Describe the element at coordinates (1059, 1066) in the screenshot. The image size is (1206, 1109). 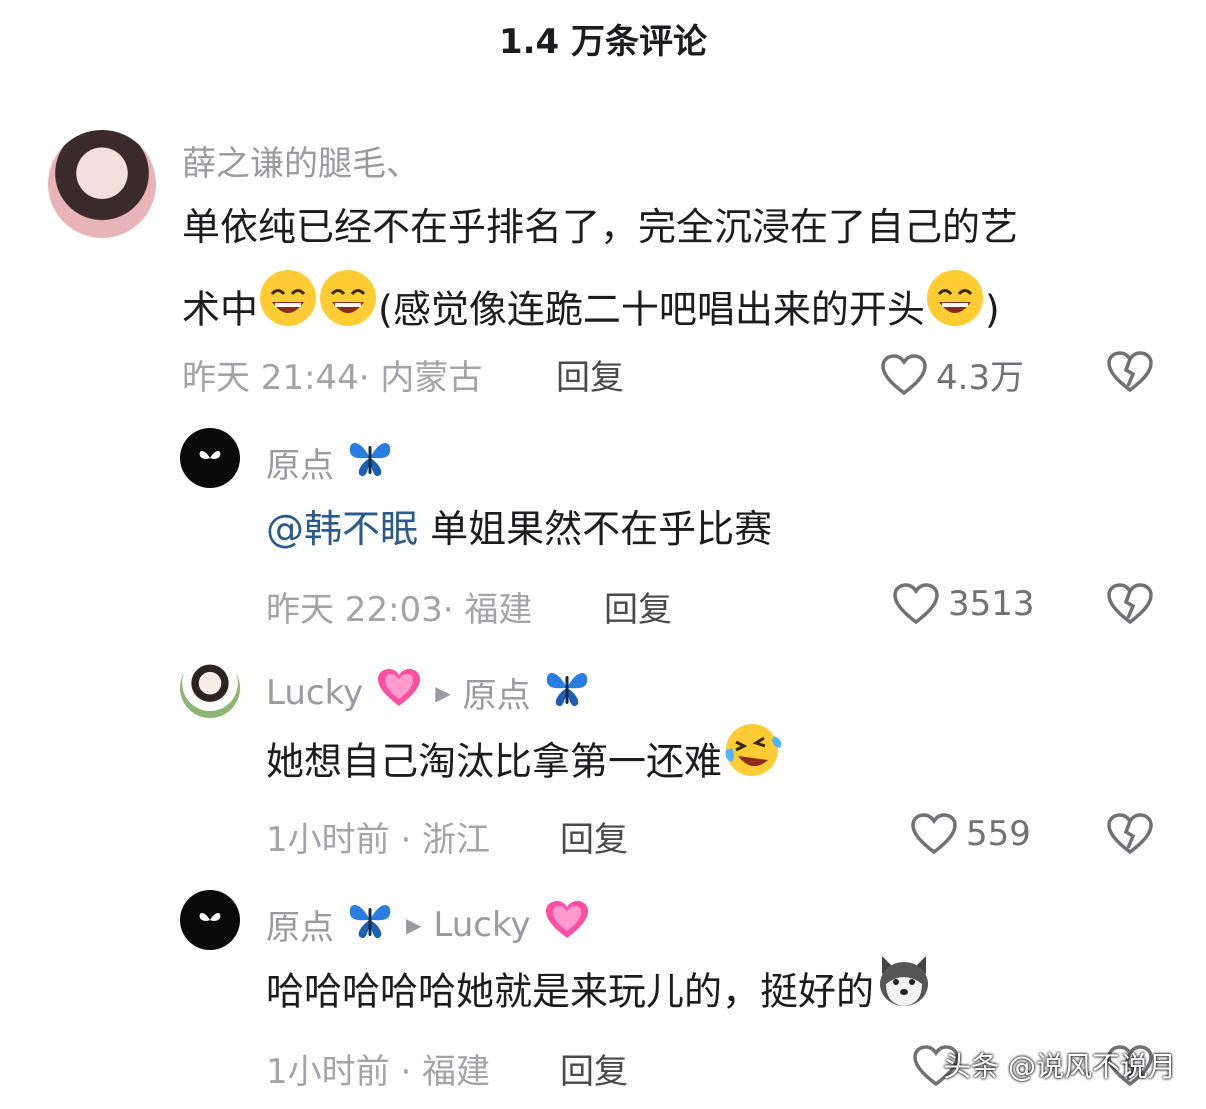
I see `watermark: 头条 @说风不说月` at that location.